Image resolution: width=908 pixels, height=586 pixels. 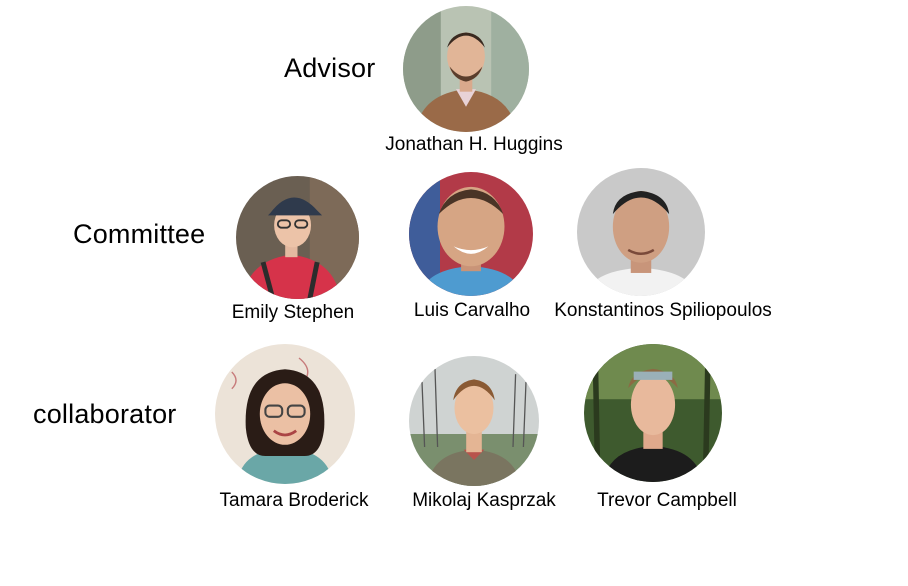 I want to click on name-mikolaj-kasprzak: Mikolaj Kasprzak, so click(x=484, y=500).